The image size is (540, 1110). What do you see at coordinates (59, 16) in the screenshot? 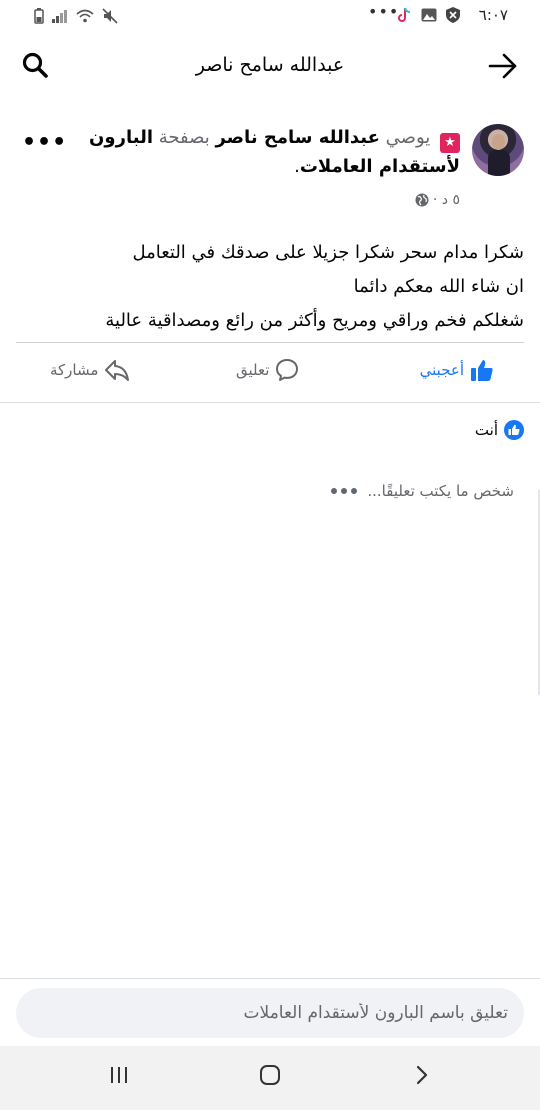
I see `signal-icon` at bounding box center [59, 16].